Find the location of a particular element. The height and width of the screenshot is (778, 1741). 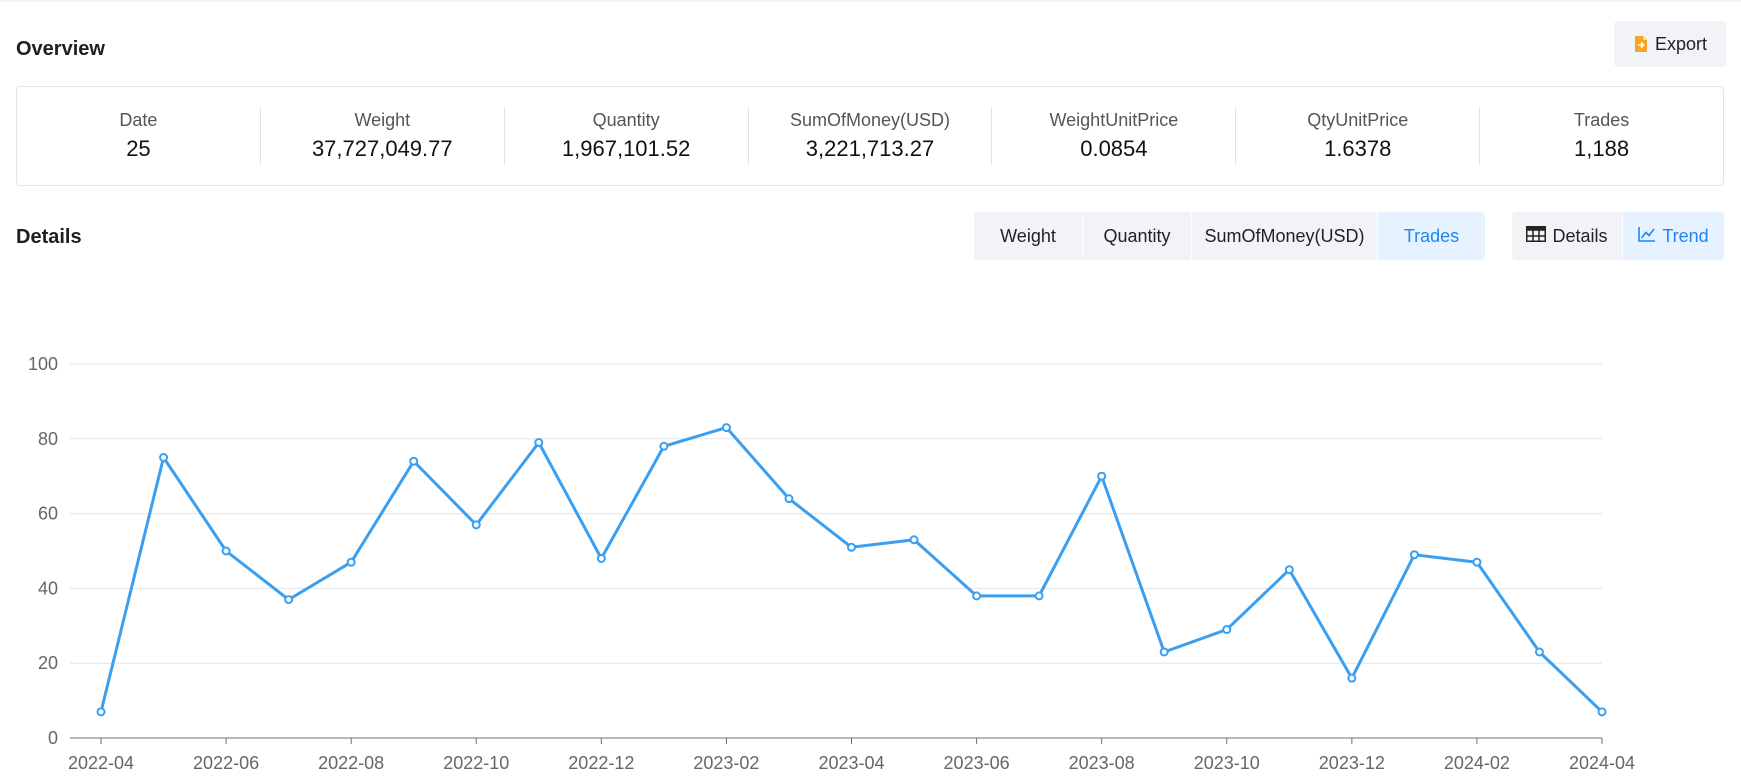

stat-label: Weight is located at coordinates (382, 120).